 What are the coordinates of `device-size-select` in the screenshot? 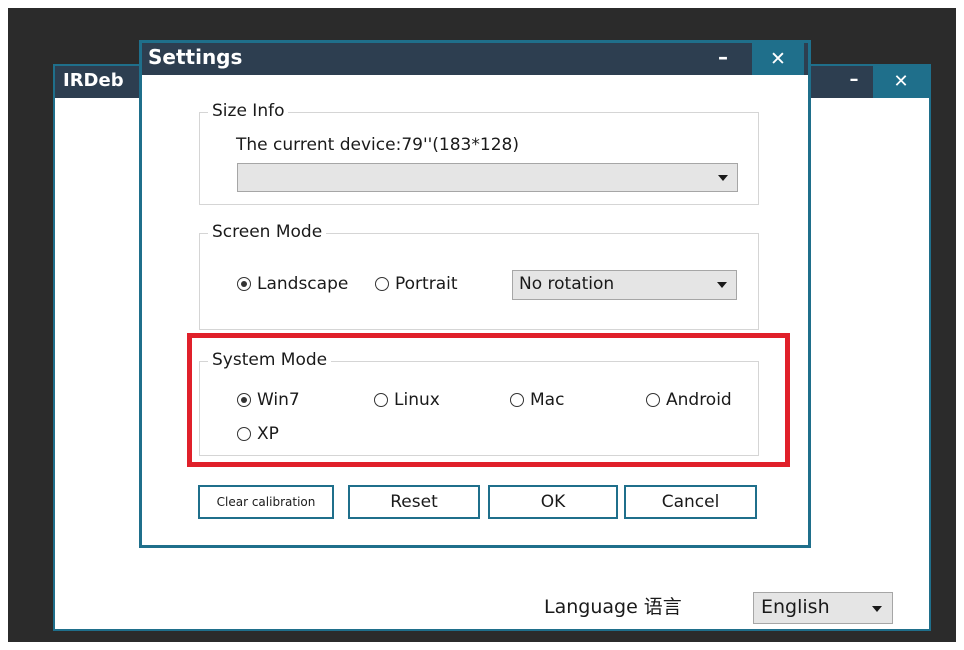 It's located at (487, 177).